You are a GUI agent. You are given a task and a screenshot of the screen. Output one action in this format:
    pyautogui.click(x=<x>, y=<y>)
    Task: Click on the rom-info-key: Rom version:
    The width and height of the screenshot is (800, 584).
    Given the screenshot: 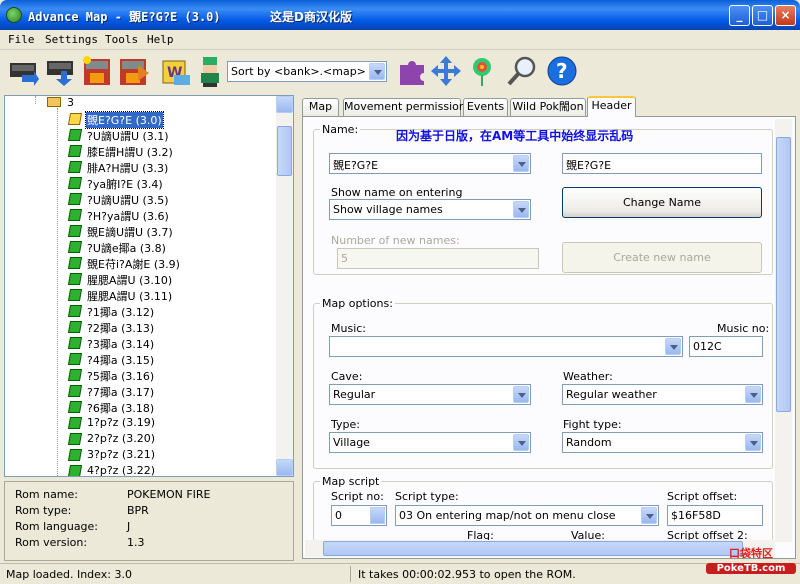 What is the action you would take?
    pyautogui.click(x=51, y=542)
    